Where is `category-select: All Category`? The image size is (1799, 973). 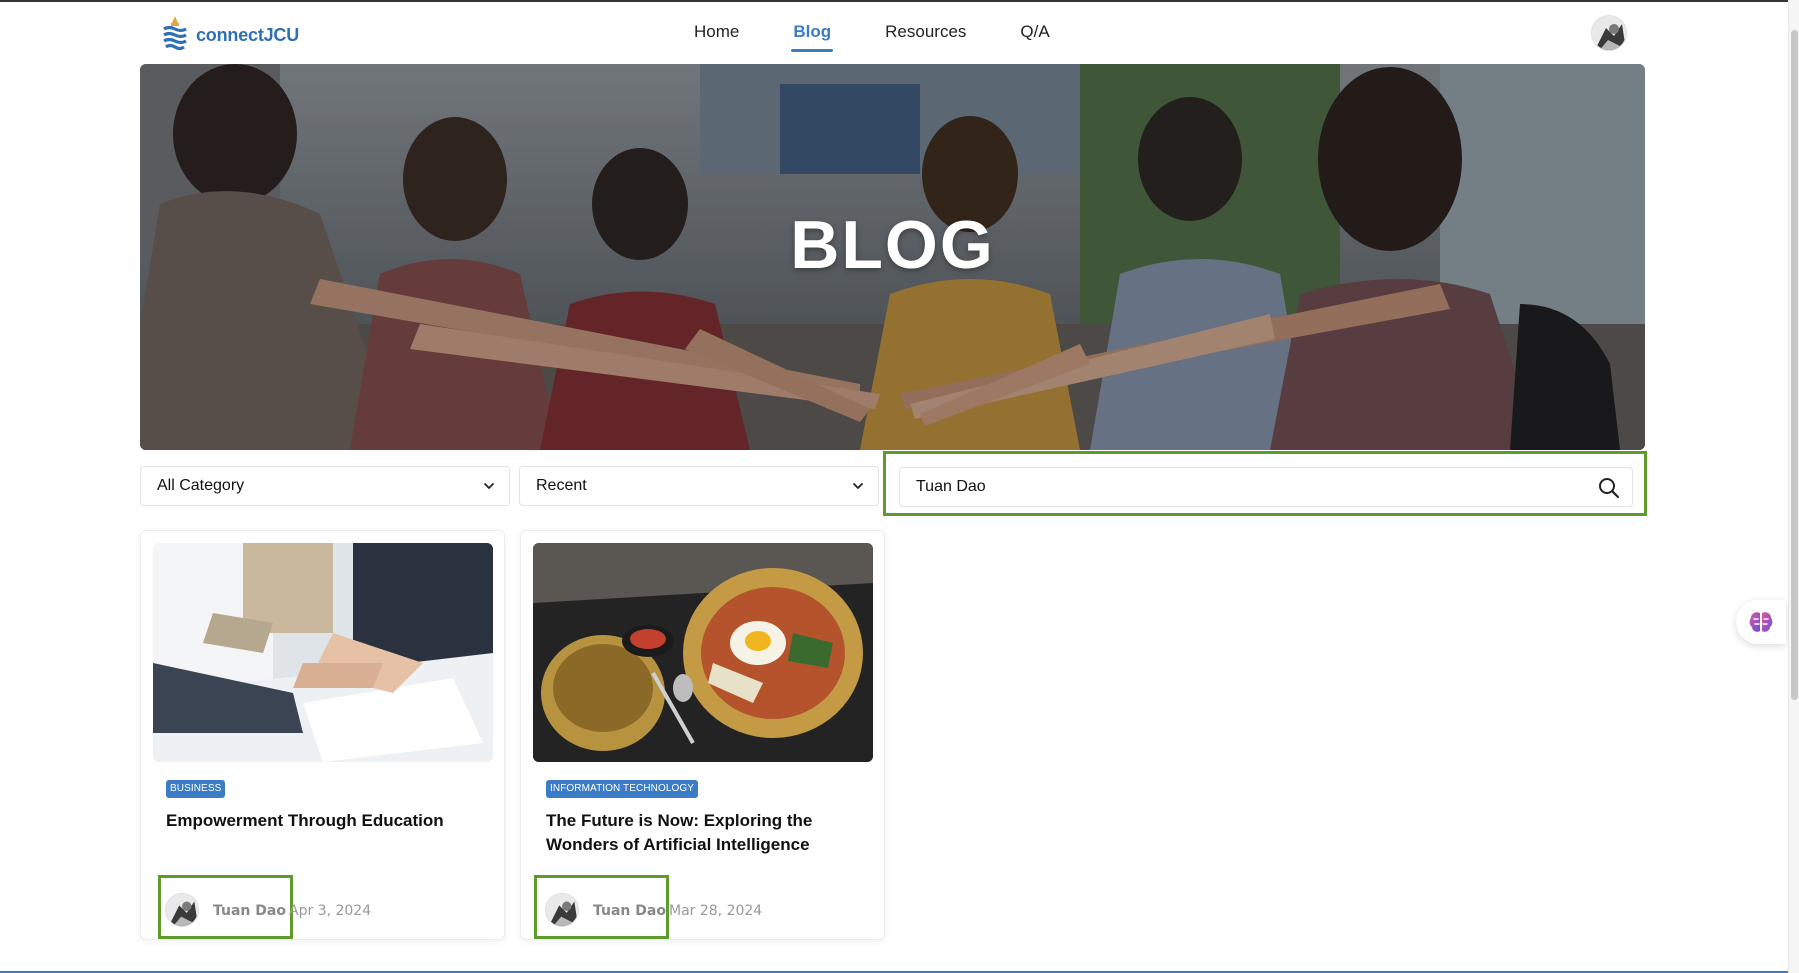
category-select: All Category is located at coordinates (325, 486).